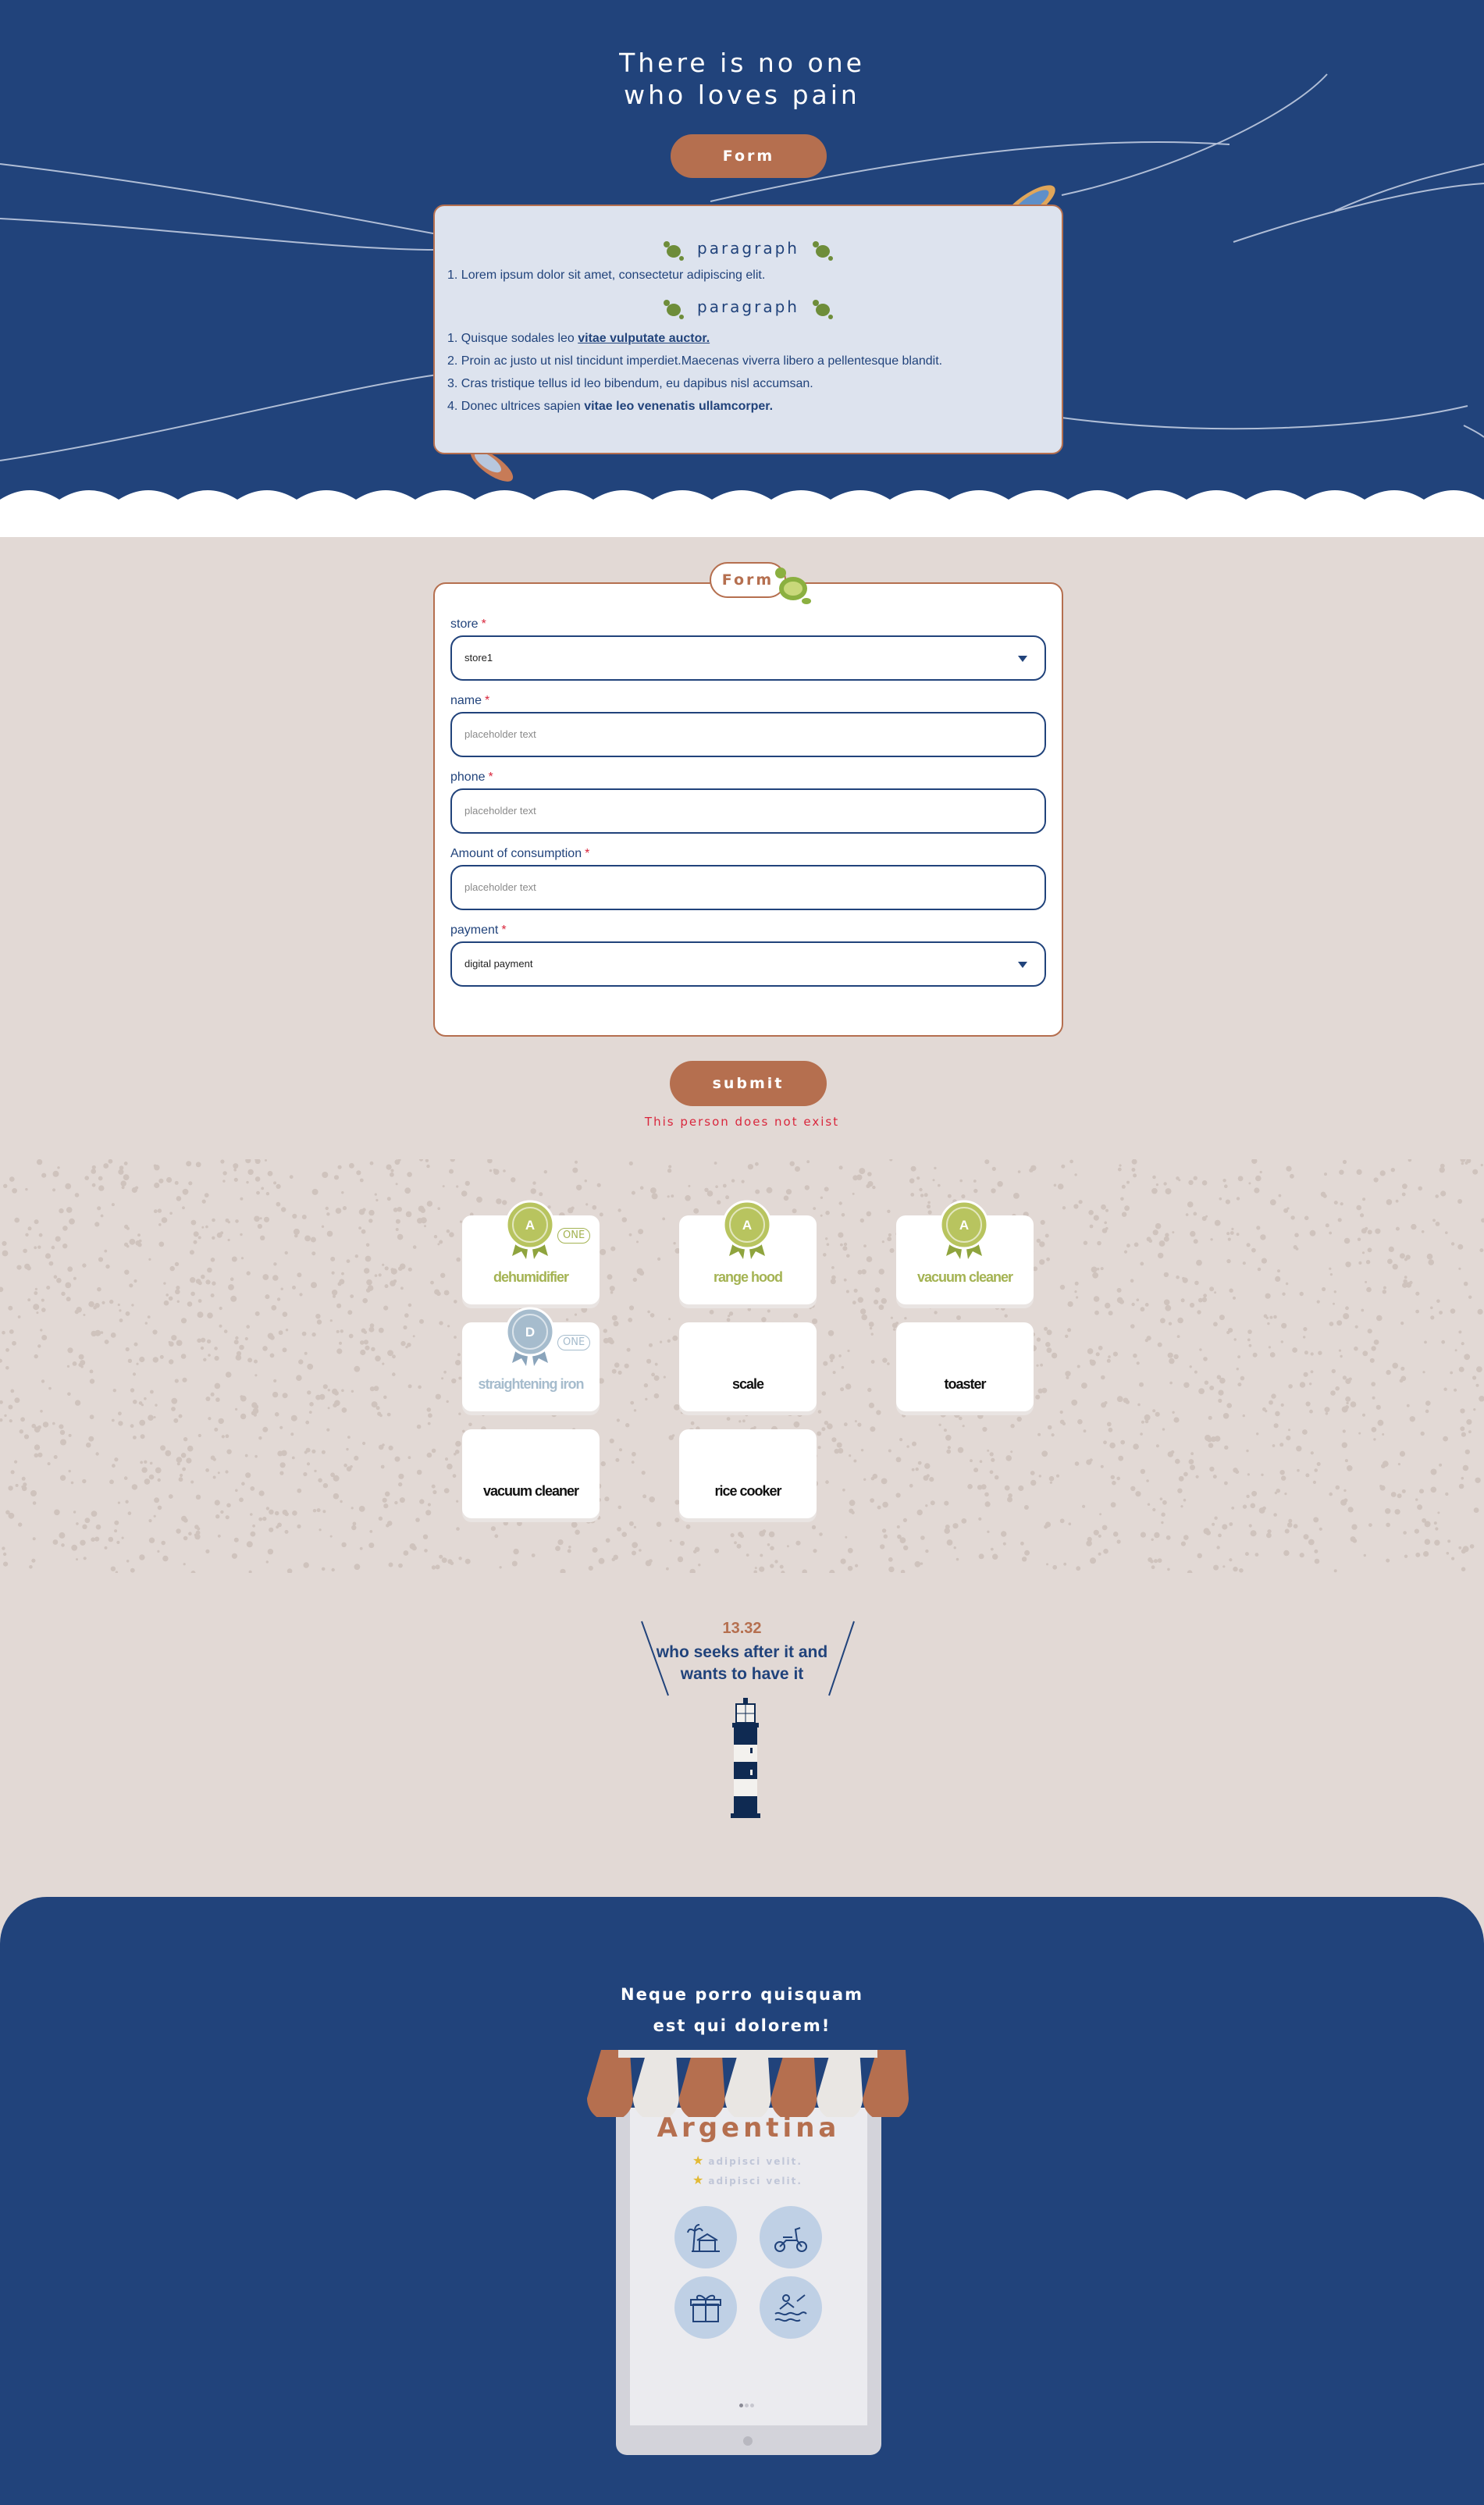  Describe the element at coordinates (471, 777) in the screenshot. I see `phone-label: phone *` at that location.